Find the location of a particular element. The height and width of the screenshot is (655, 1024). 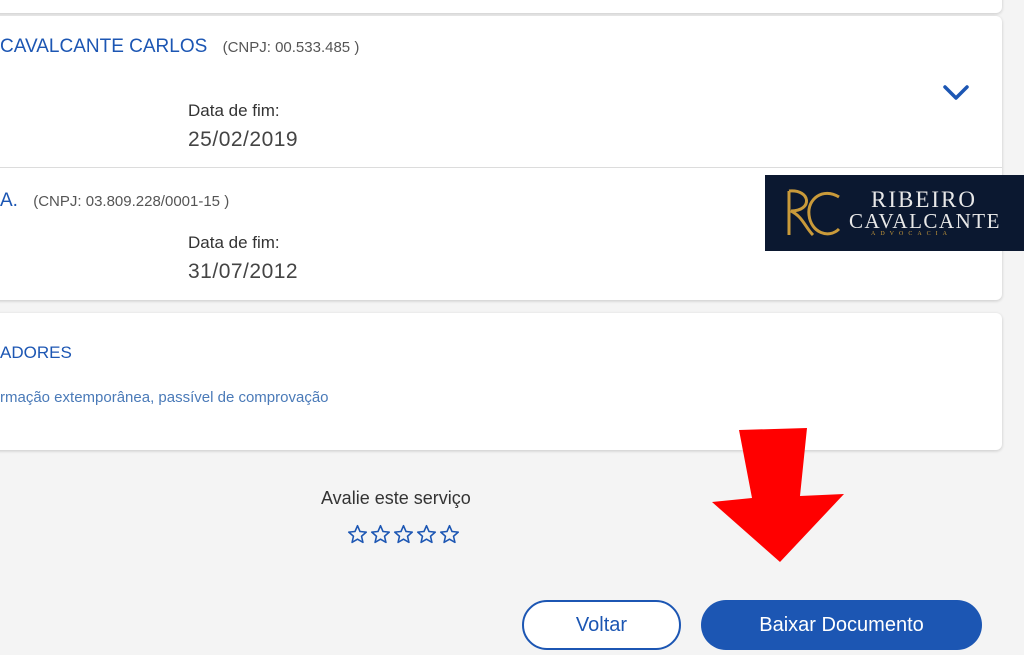

row-divider is located at coordinates (501, 167).